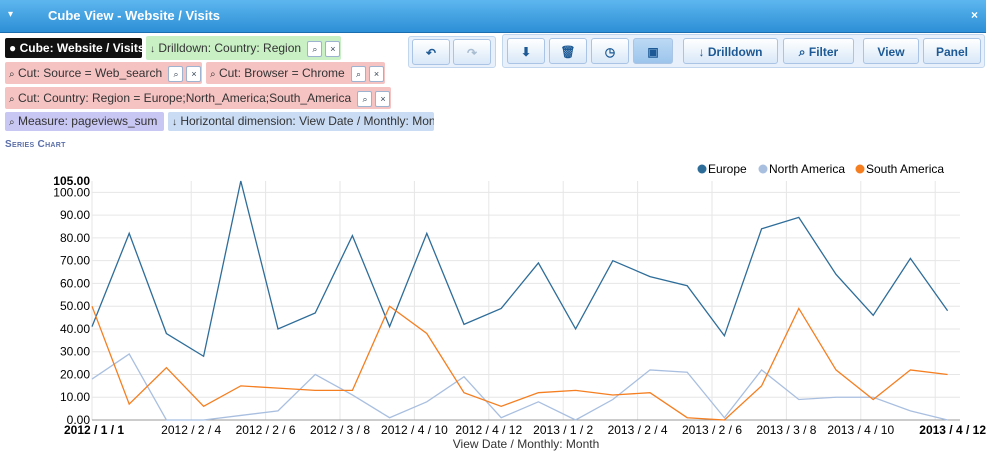 This screenshot has height=454, width=986. I want to click on drilldown-chip: ↓ Drilldown: Country: Region ⌕ ×, so click(243, 48).